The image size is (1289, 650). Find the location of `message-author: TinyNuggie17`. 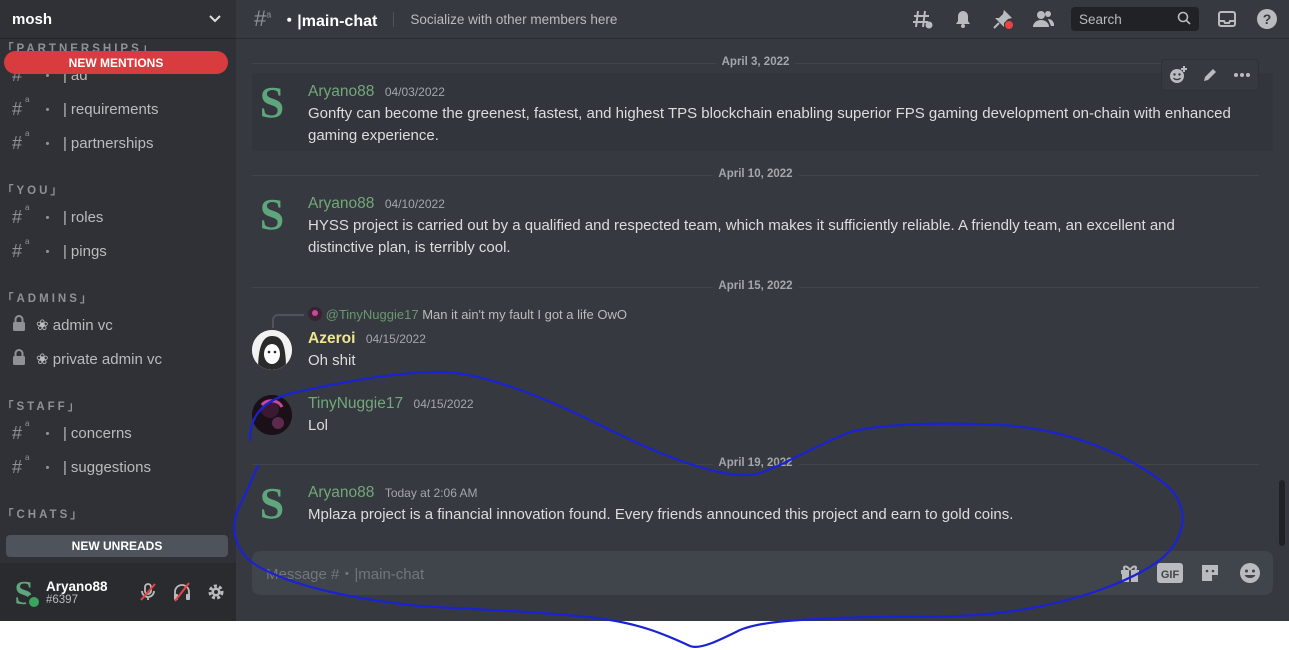

message-author: TinyNuggie17 is located at coordinates (355, 403).